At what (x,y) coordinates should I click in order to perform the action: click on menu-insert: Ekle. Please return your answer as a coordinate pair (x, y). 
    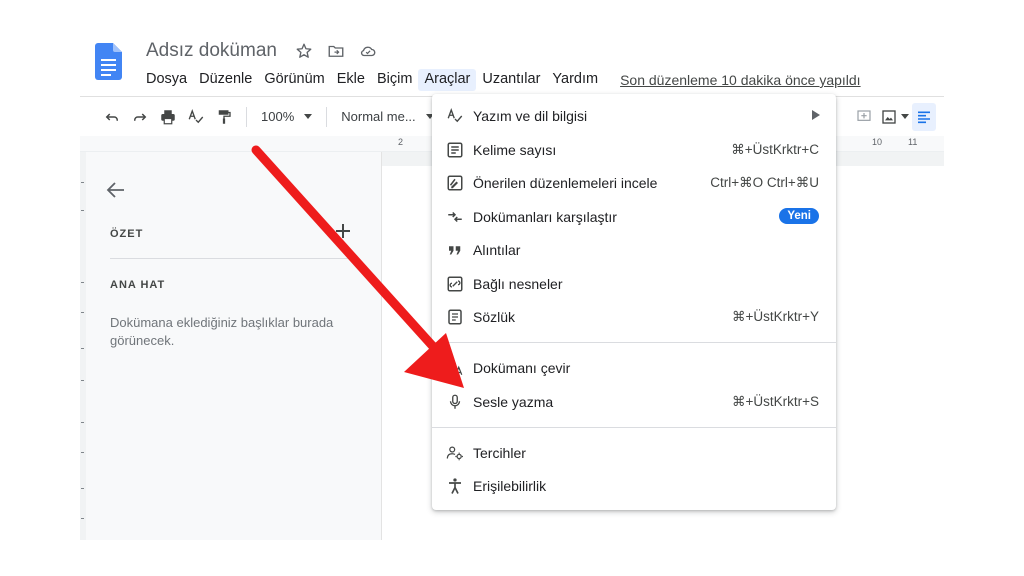
    Looking at the image, I should click on (351, 80).